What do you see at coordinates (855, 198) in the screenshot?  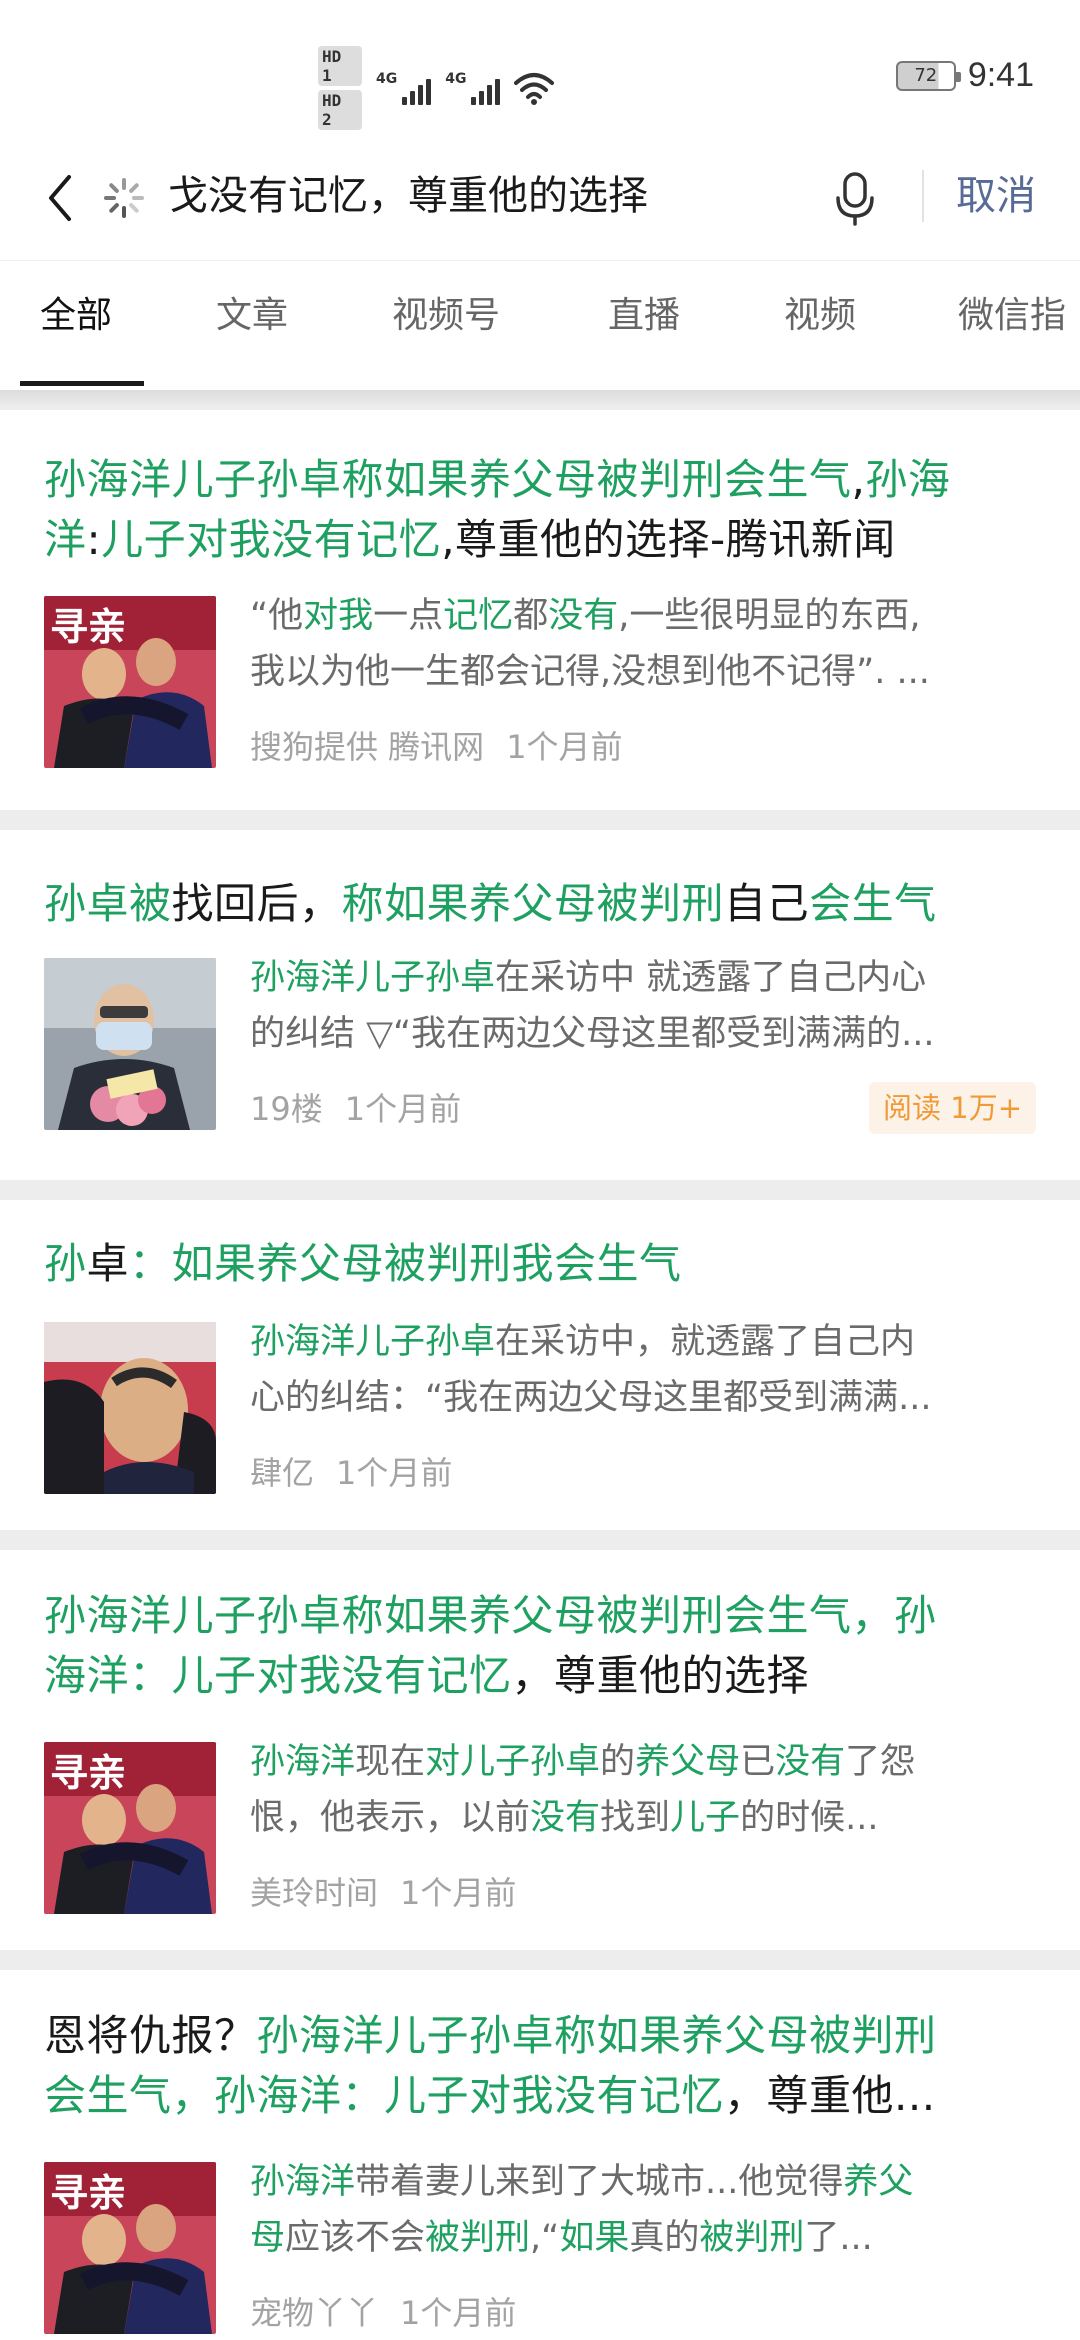 I see `microphone-icon` at bounding box center [855, 198].